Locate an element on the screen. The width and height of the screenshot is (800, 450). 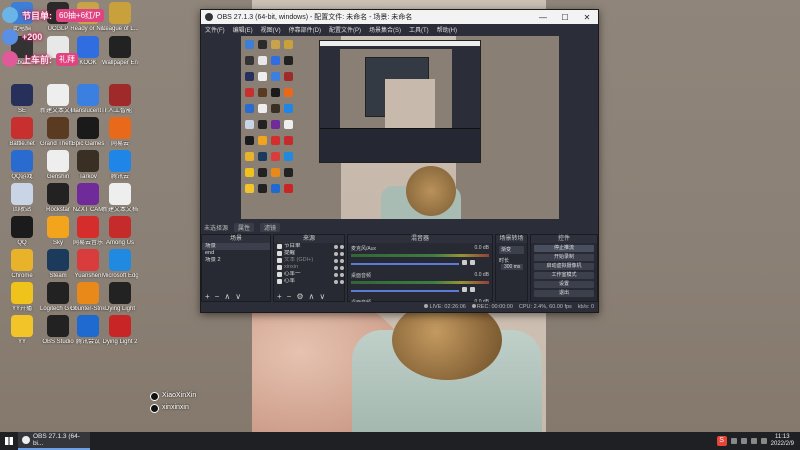
menu-edit: 编辑(E) is located at coordinates (243, 29).